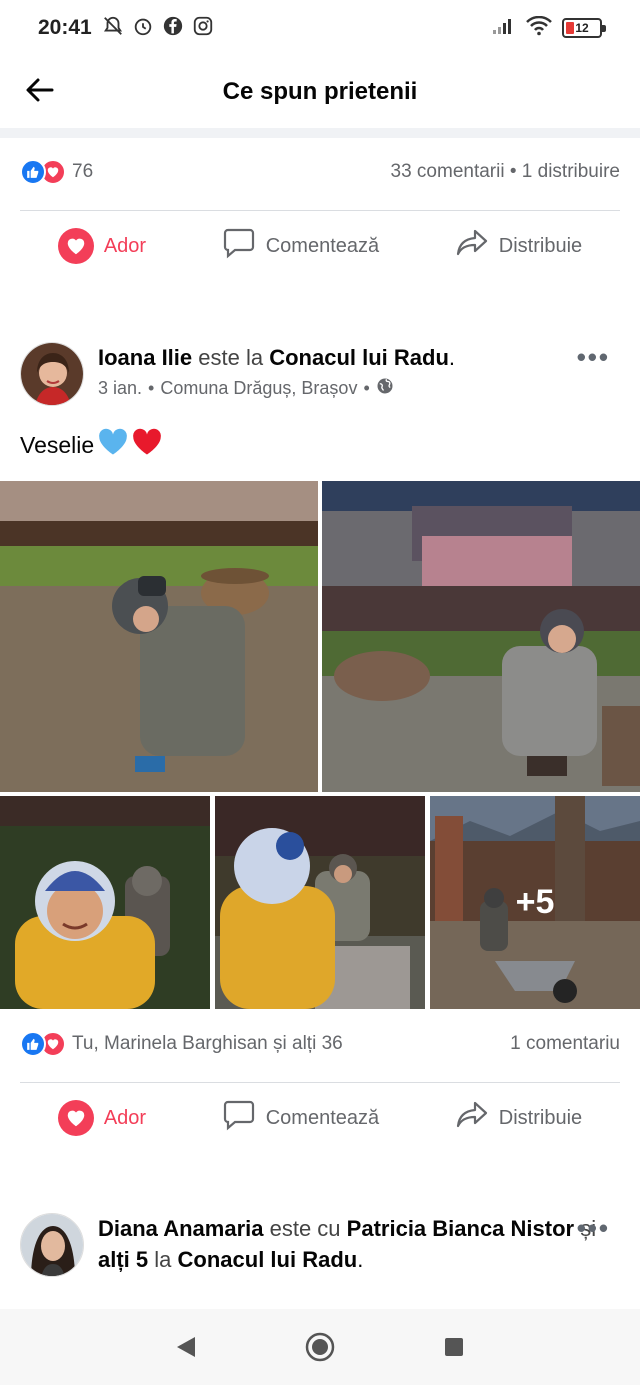  What do you see at coordinates (320, 28) in the screenshot?
I see `status-bar: 20:41 12` at bounding box center [320, 28].